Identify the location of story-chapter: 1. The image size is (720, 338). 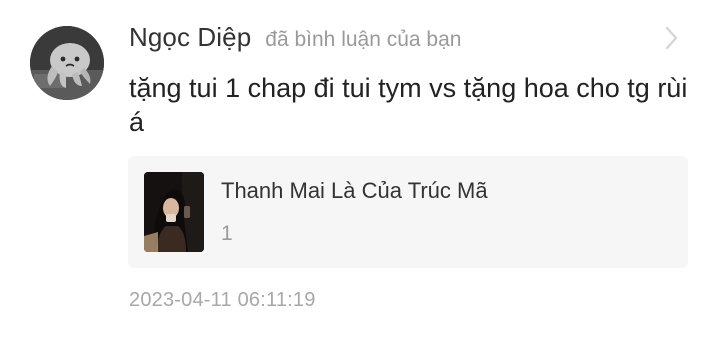
(227, 233).